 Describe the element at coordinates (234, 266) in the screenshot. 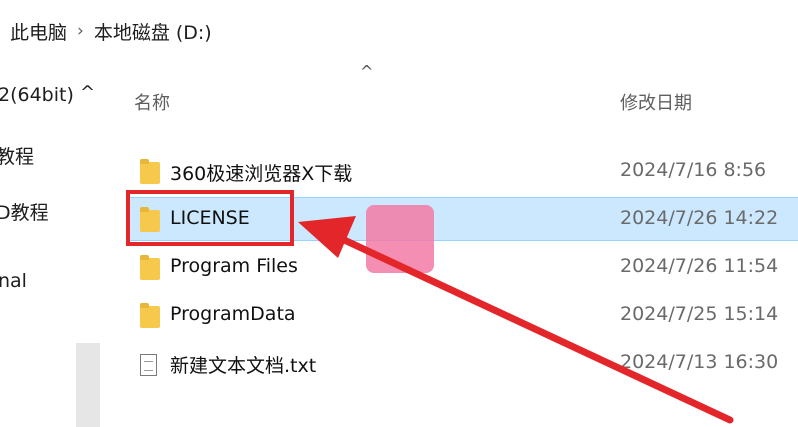

I see `file-name: Program Files` at that location.